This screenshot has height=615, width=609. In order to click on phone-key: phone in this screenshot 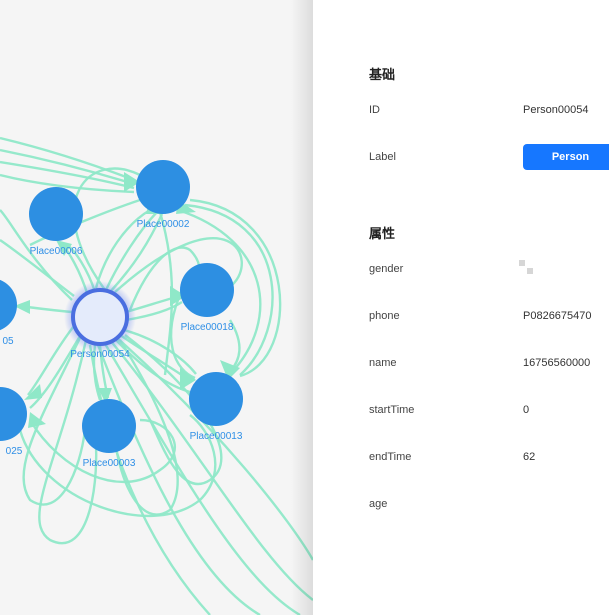, I will do `click(384, 316)`.